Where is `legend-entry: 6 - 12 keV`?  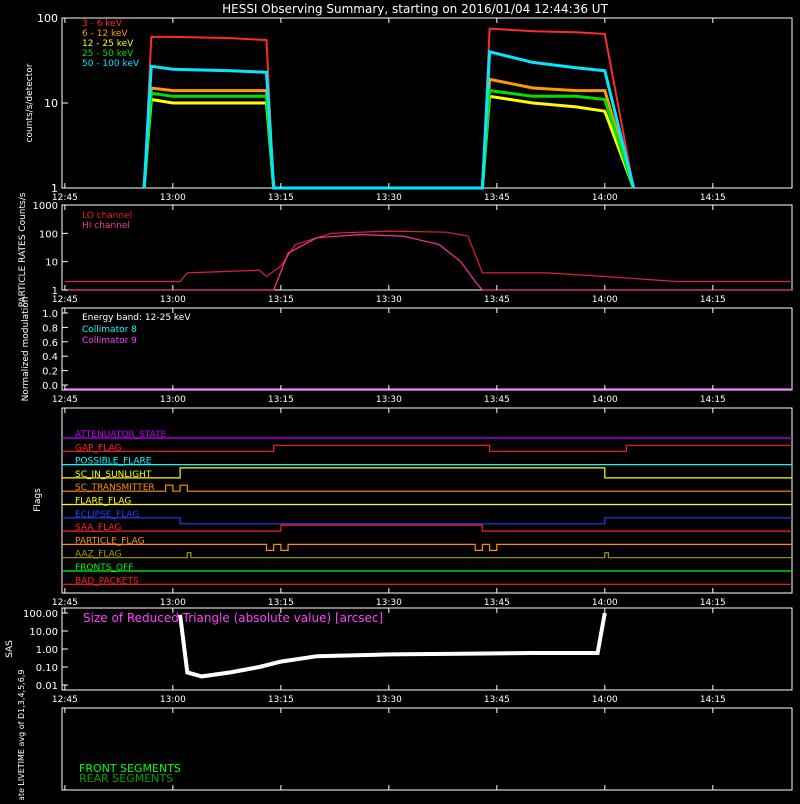
legend-entry: 6 - 12 keV is located at coordinates (105, 34).